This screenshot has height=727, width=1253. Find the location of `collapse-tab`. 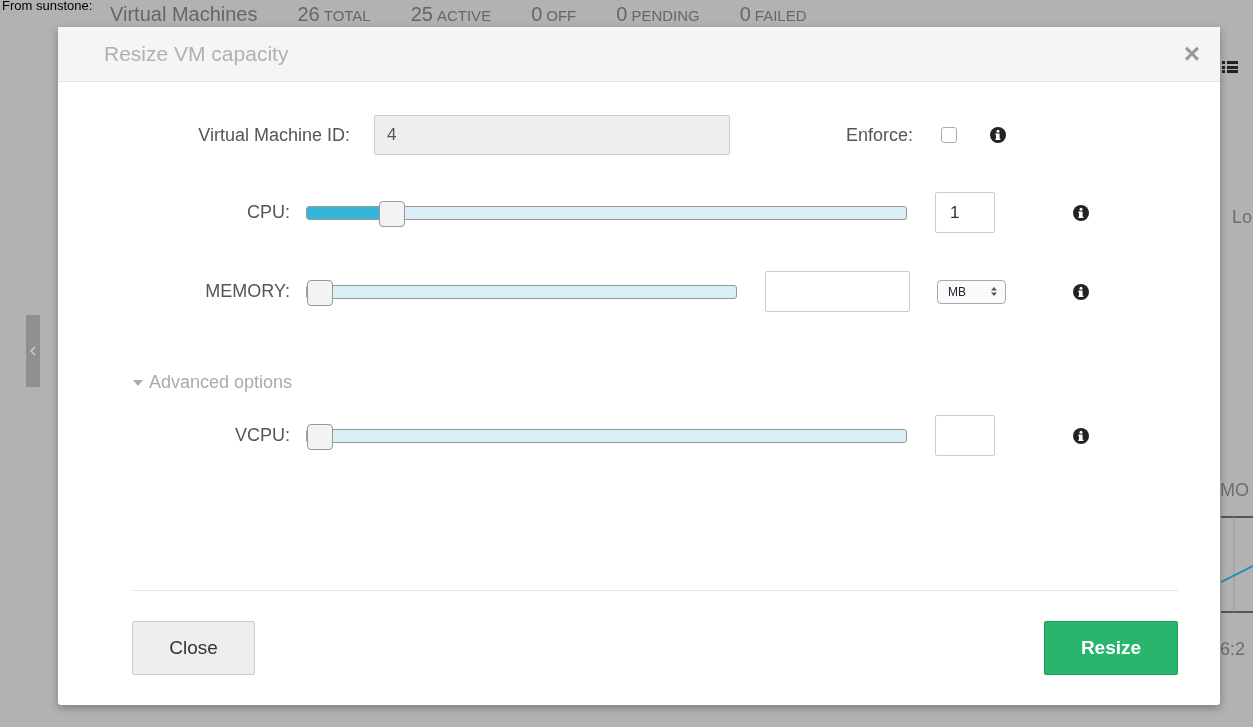

collapse-tab is located at coordinates (33, 351).